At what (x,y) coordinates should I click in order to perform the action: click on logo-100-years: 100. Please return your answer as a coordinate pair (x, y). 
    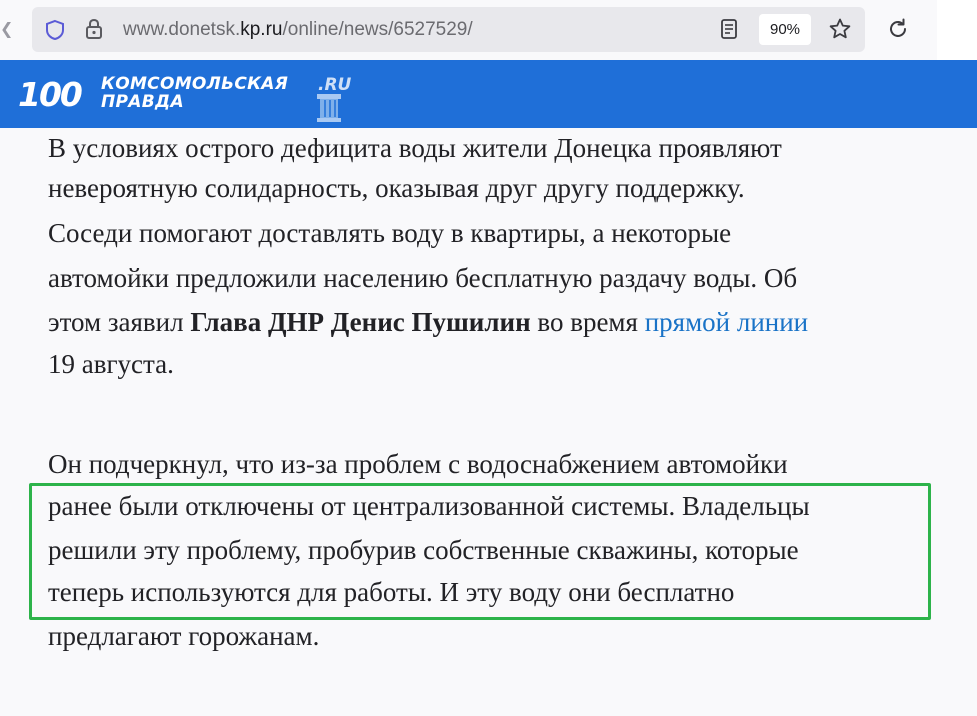
    Looking at the image, I should click on (50, 95).